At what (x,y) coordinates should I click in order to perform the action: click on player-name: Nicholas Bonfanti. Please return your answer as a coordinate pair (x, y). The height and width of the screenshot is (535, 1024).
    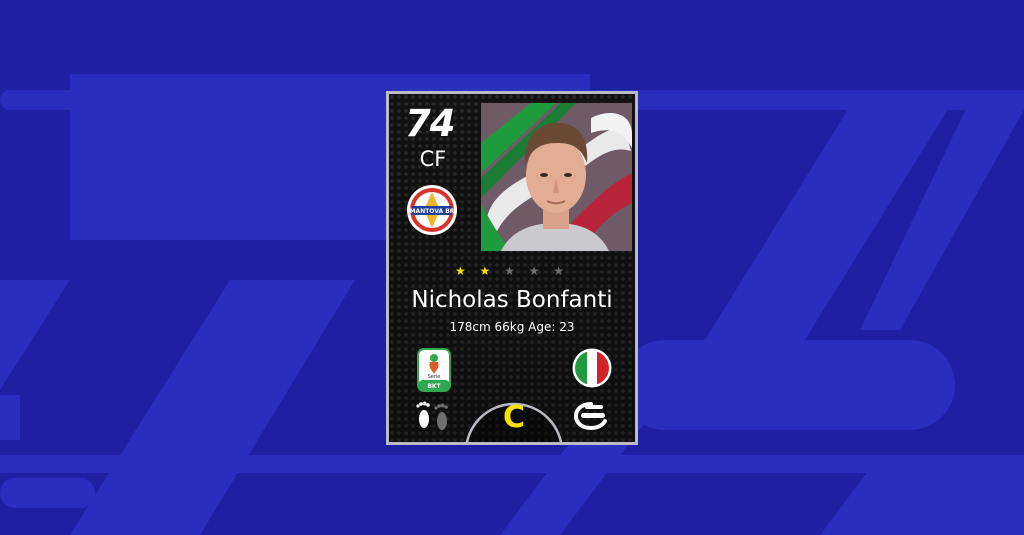
    Looking at the image, I should click on (512, 300).